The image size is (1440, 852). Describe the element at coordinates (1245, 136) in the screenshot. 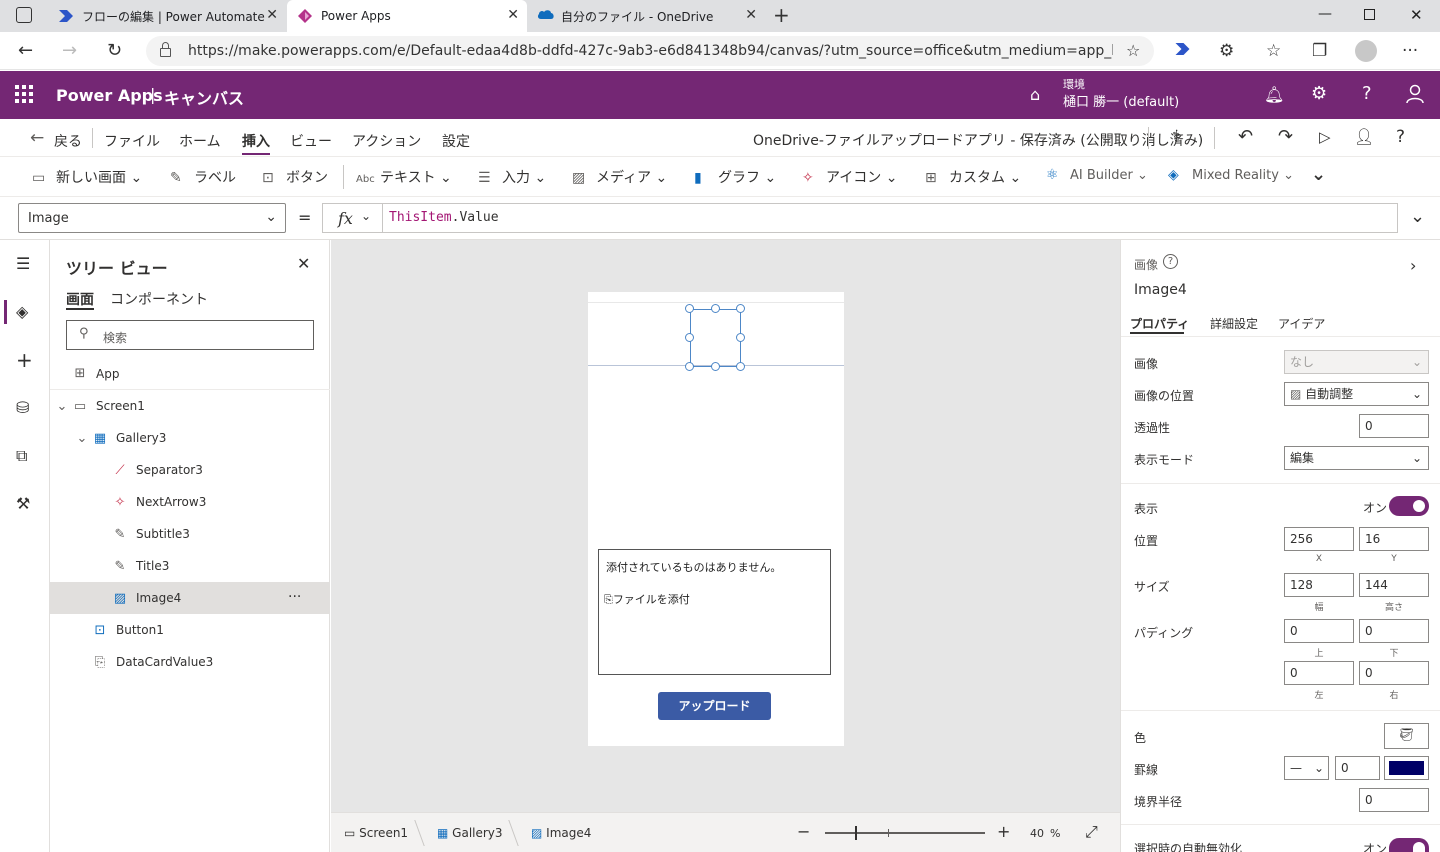

I see `undo-icon: ↶` at that location.